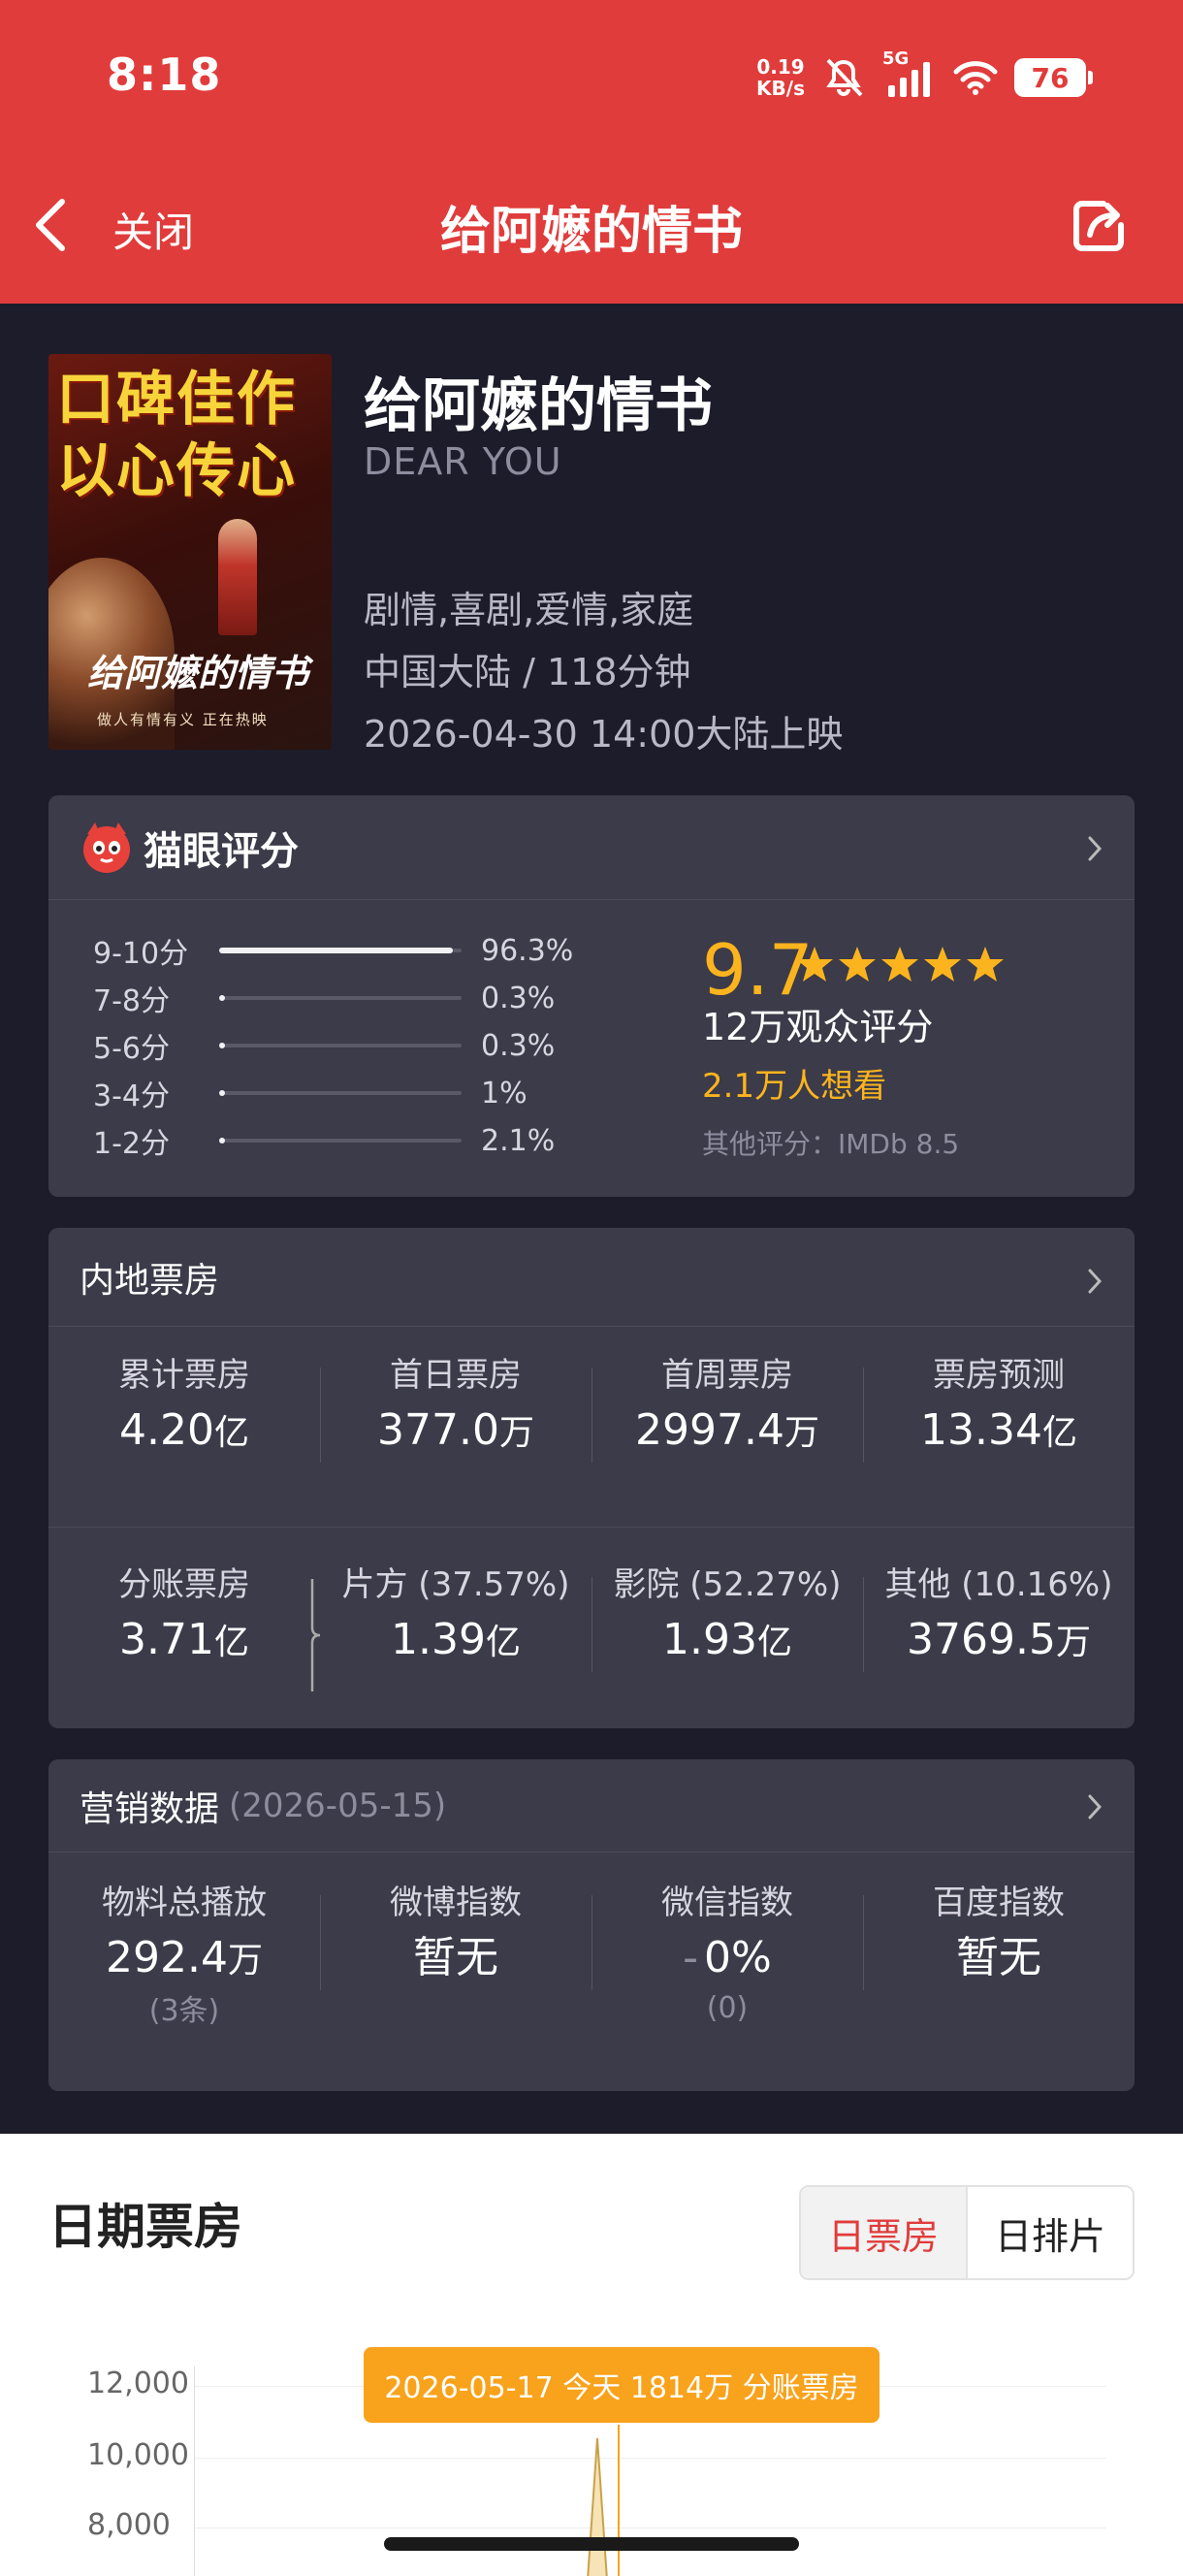 This screenshot has height=2576, width=1183. Describe the element at coordinates (438, 1639) in the screenshot. I see `stat-number: 1.39` at that location.